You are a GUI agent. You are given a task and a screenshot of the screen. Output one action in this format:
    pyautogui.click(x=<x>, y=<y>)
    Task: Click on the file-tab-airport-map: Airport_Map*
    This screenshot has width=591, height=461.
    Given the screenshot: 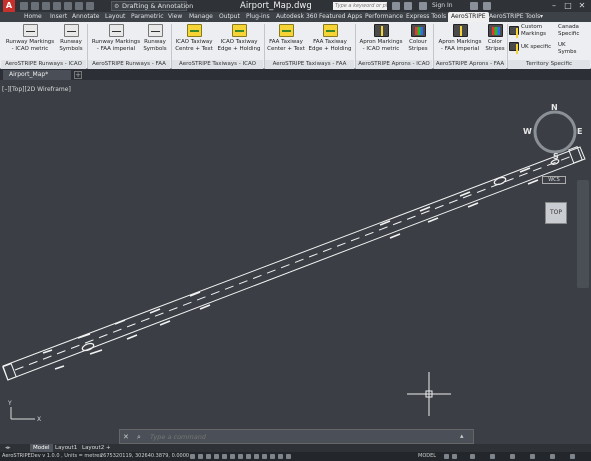 What is the action you would take?
    pyautogui.click(x=37, y=75)
    